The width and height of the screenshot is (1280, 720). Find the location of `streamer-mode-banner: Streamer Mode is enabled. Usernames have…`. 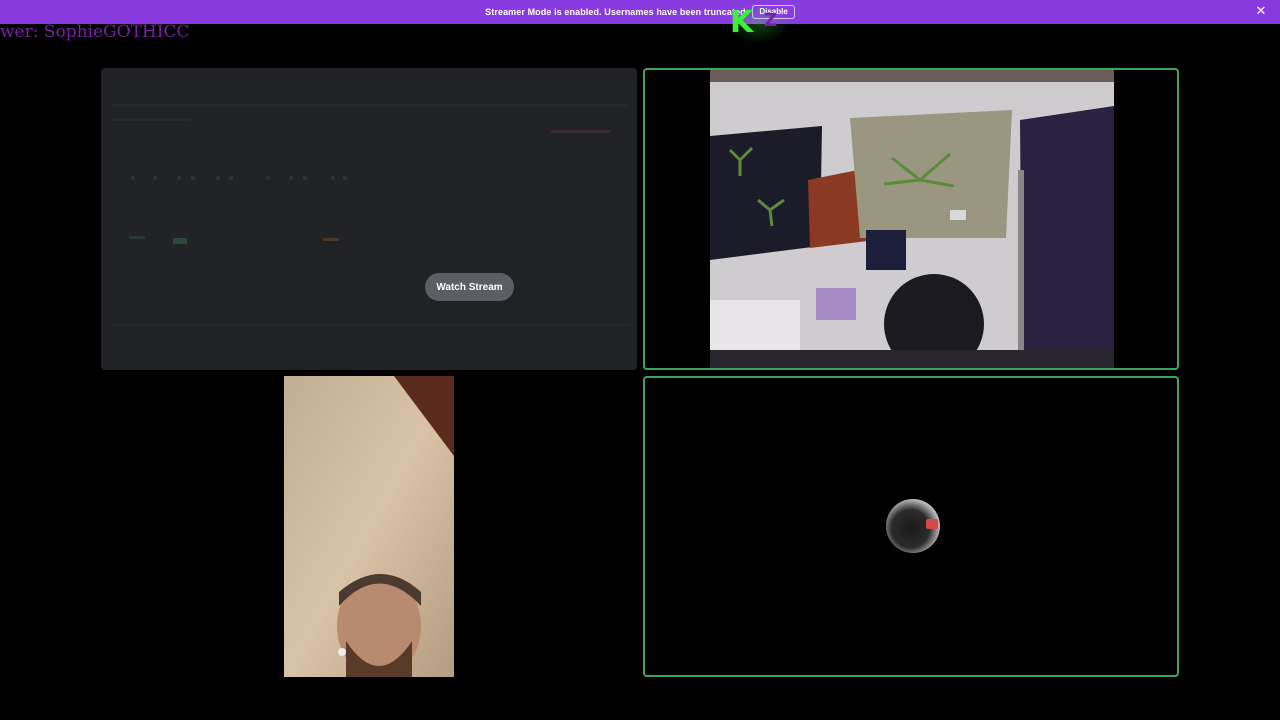

streamer-mode-banner: Streamer Mode is enabled. Usernames have… is located at coordinates (640, 12).